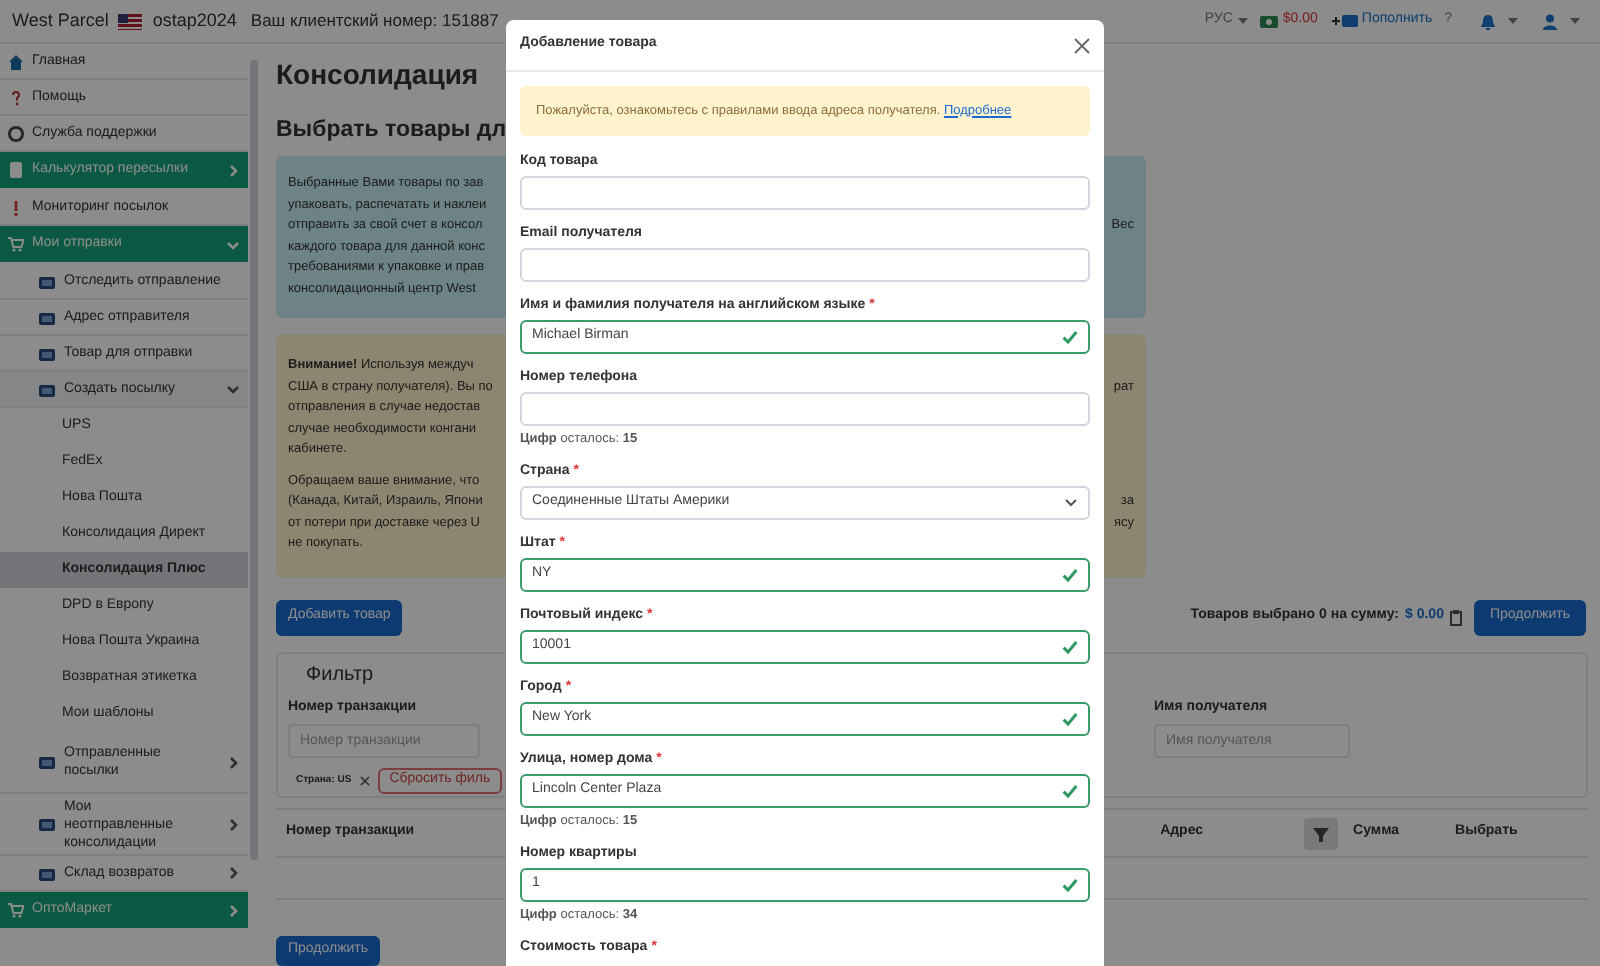  What do you see at coordinates (1455, 617) in the screenshot?
I see `clipboard-icon` at bounding box center [1455, 617].